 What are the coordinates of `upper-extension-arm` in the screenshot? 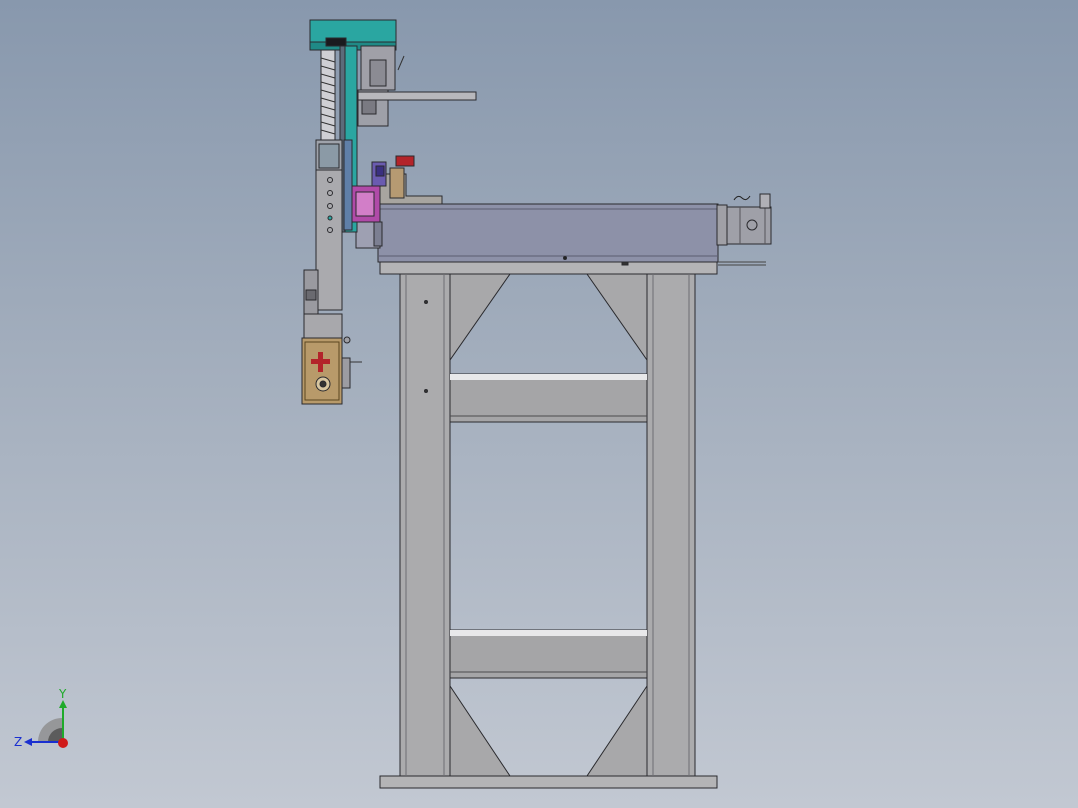 It's located at (417, 96).